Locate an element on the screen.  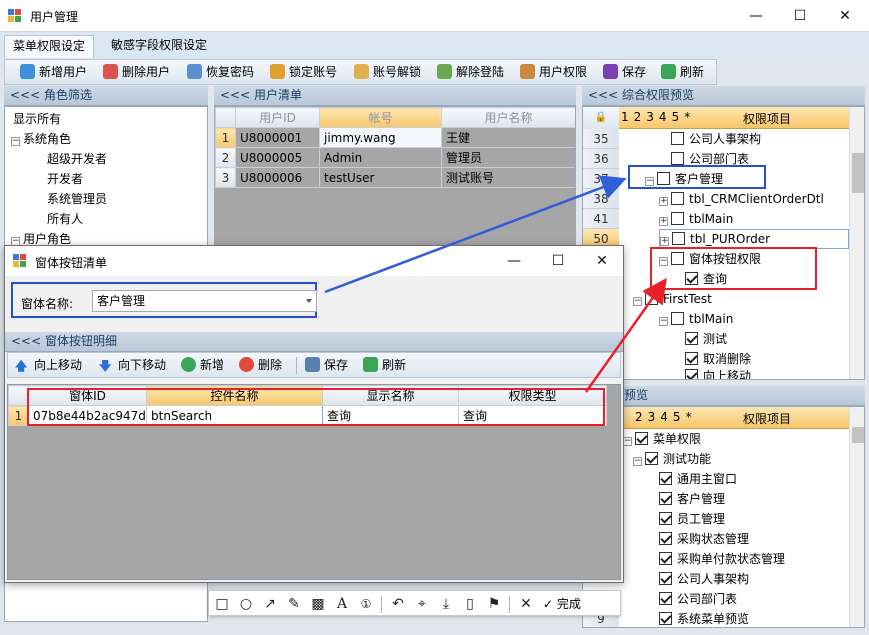
annotation-arrows is located at coordinates (495, 284).